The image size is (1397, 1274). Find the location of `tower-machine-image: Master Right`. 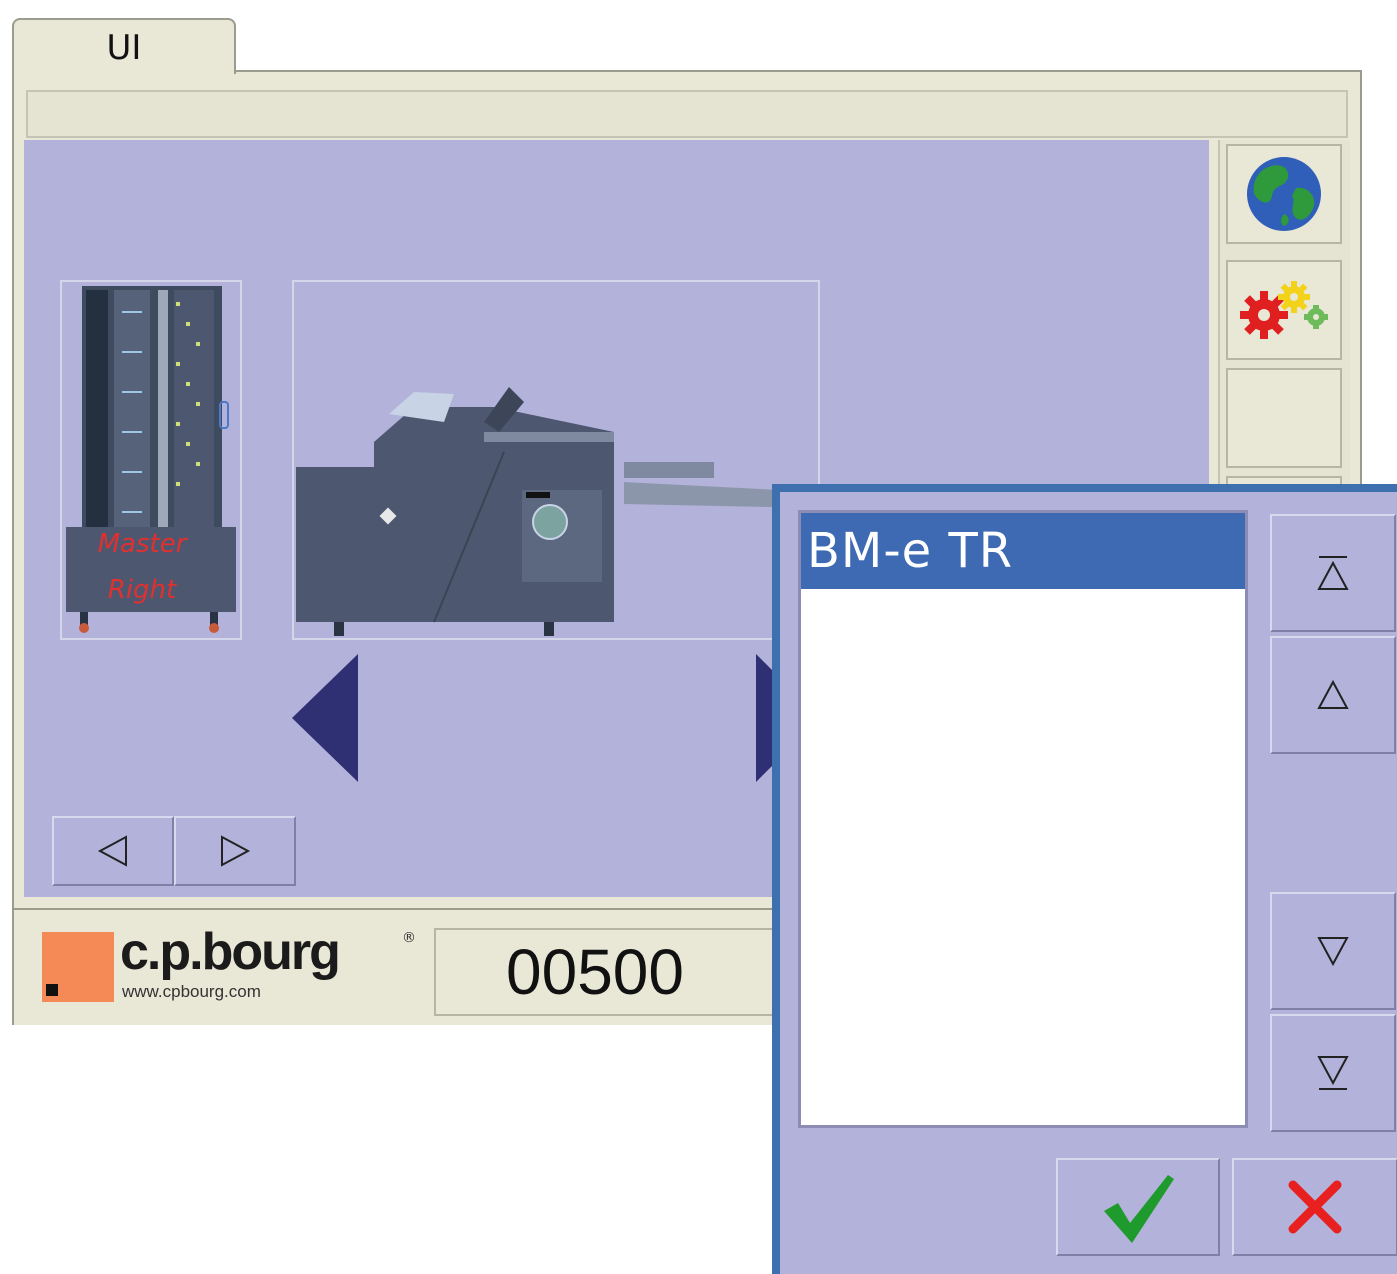

tower-machine-image: Master Right is located at coordinates (151, 459).